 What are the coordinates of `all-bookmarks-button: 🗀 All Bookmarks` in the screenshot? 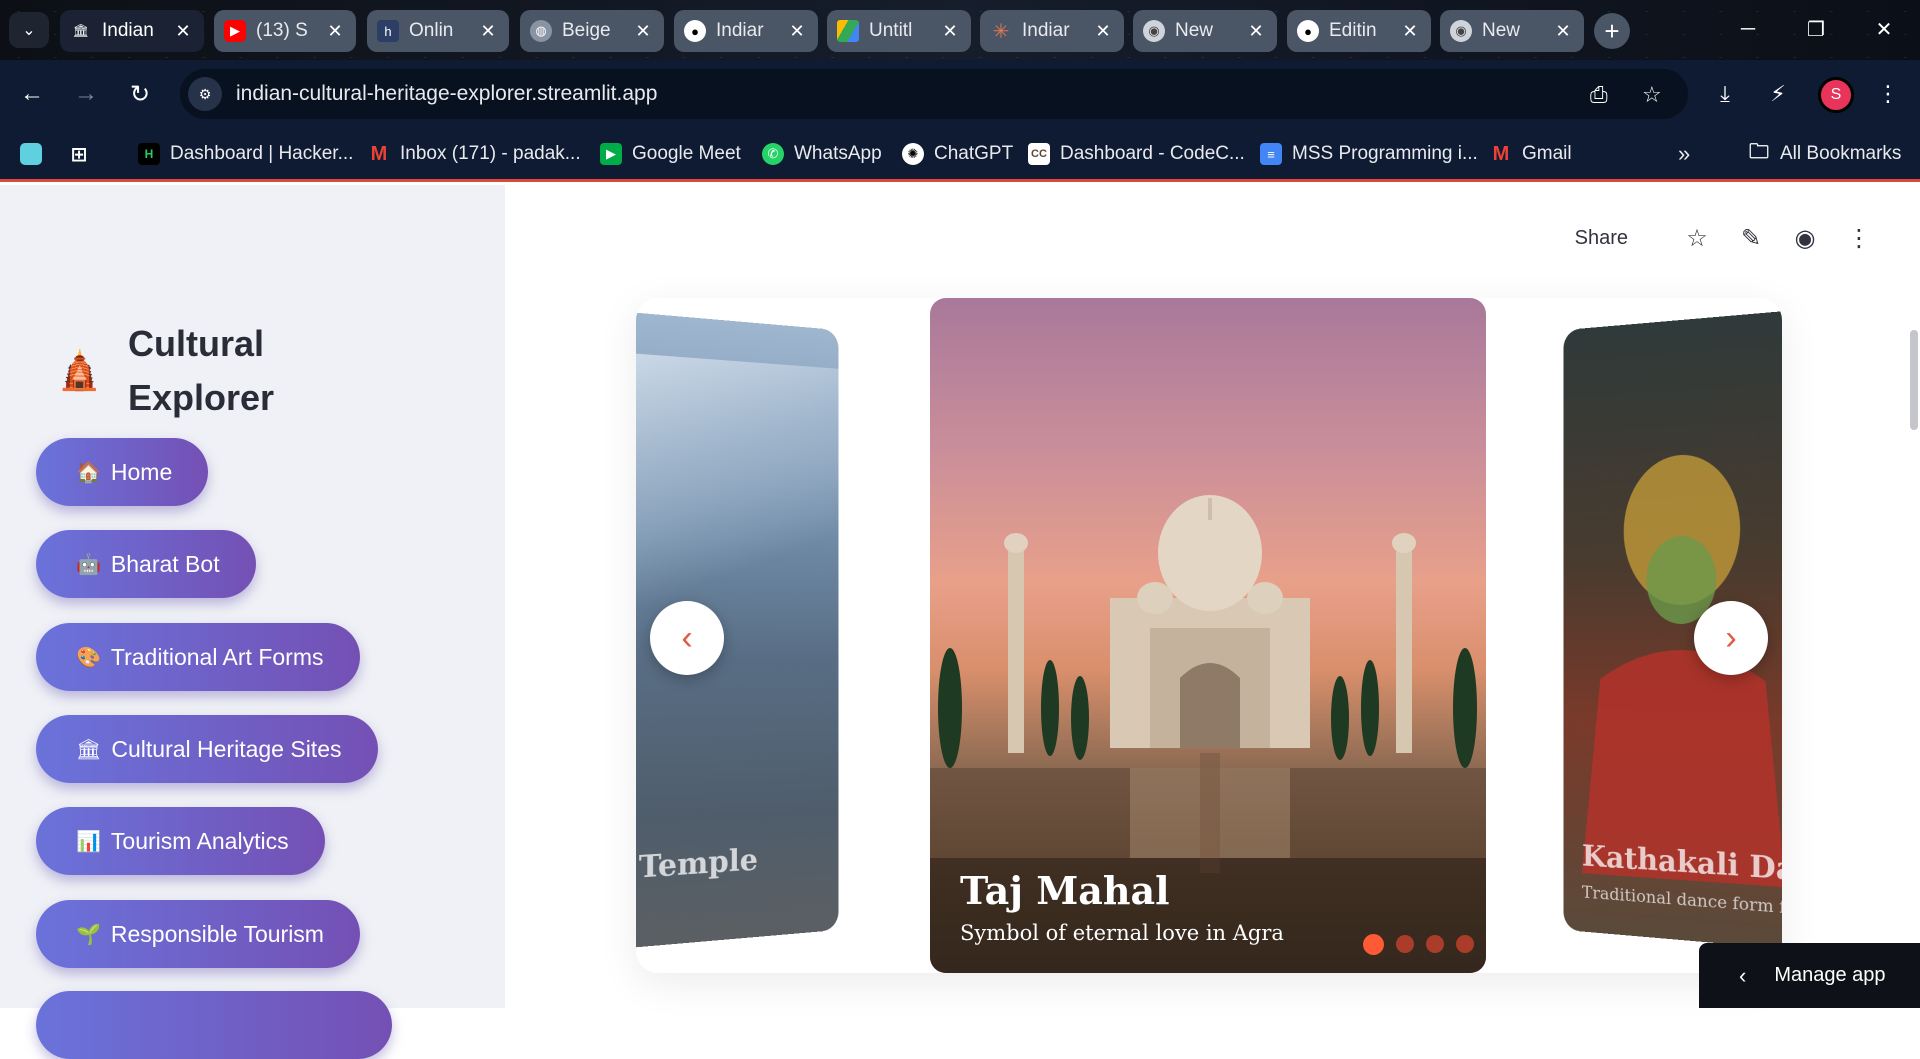 It's located at (1824, 154).